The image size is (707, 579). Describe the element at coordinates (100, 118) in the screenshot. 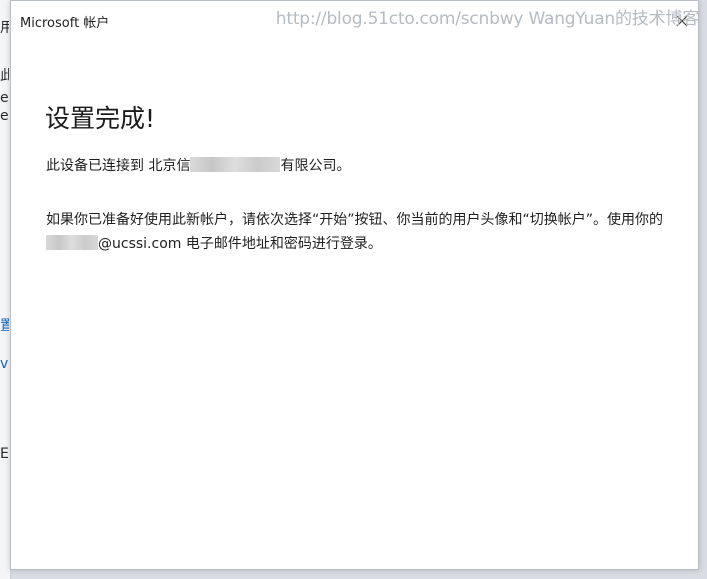

I see `page-title: 设置完成!` at that location.